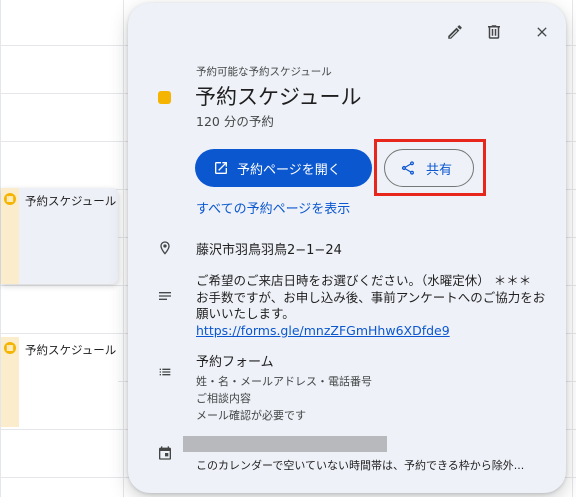 The height and width of the screenshot is (497, 576). Describe the element at coordinates (430, 167) in the screenshot. I see `highlight-box` at that location.